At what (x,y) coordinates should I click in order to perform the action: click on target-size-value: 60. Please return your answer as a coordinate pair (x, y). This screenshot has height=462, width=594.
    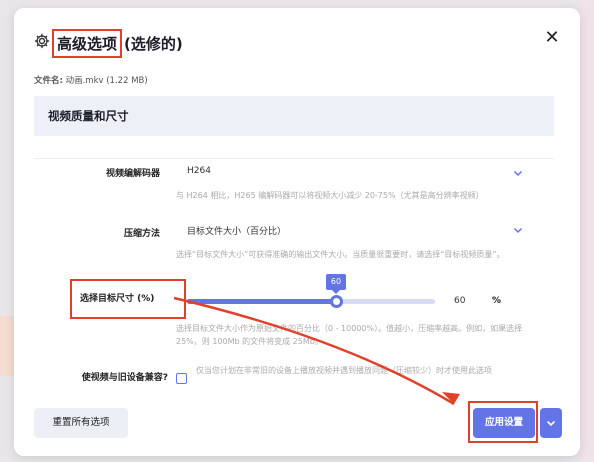
    Looking at the image, I should click on (459, 301).